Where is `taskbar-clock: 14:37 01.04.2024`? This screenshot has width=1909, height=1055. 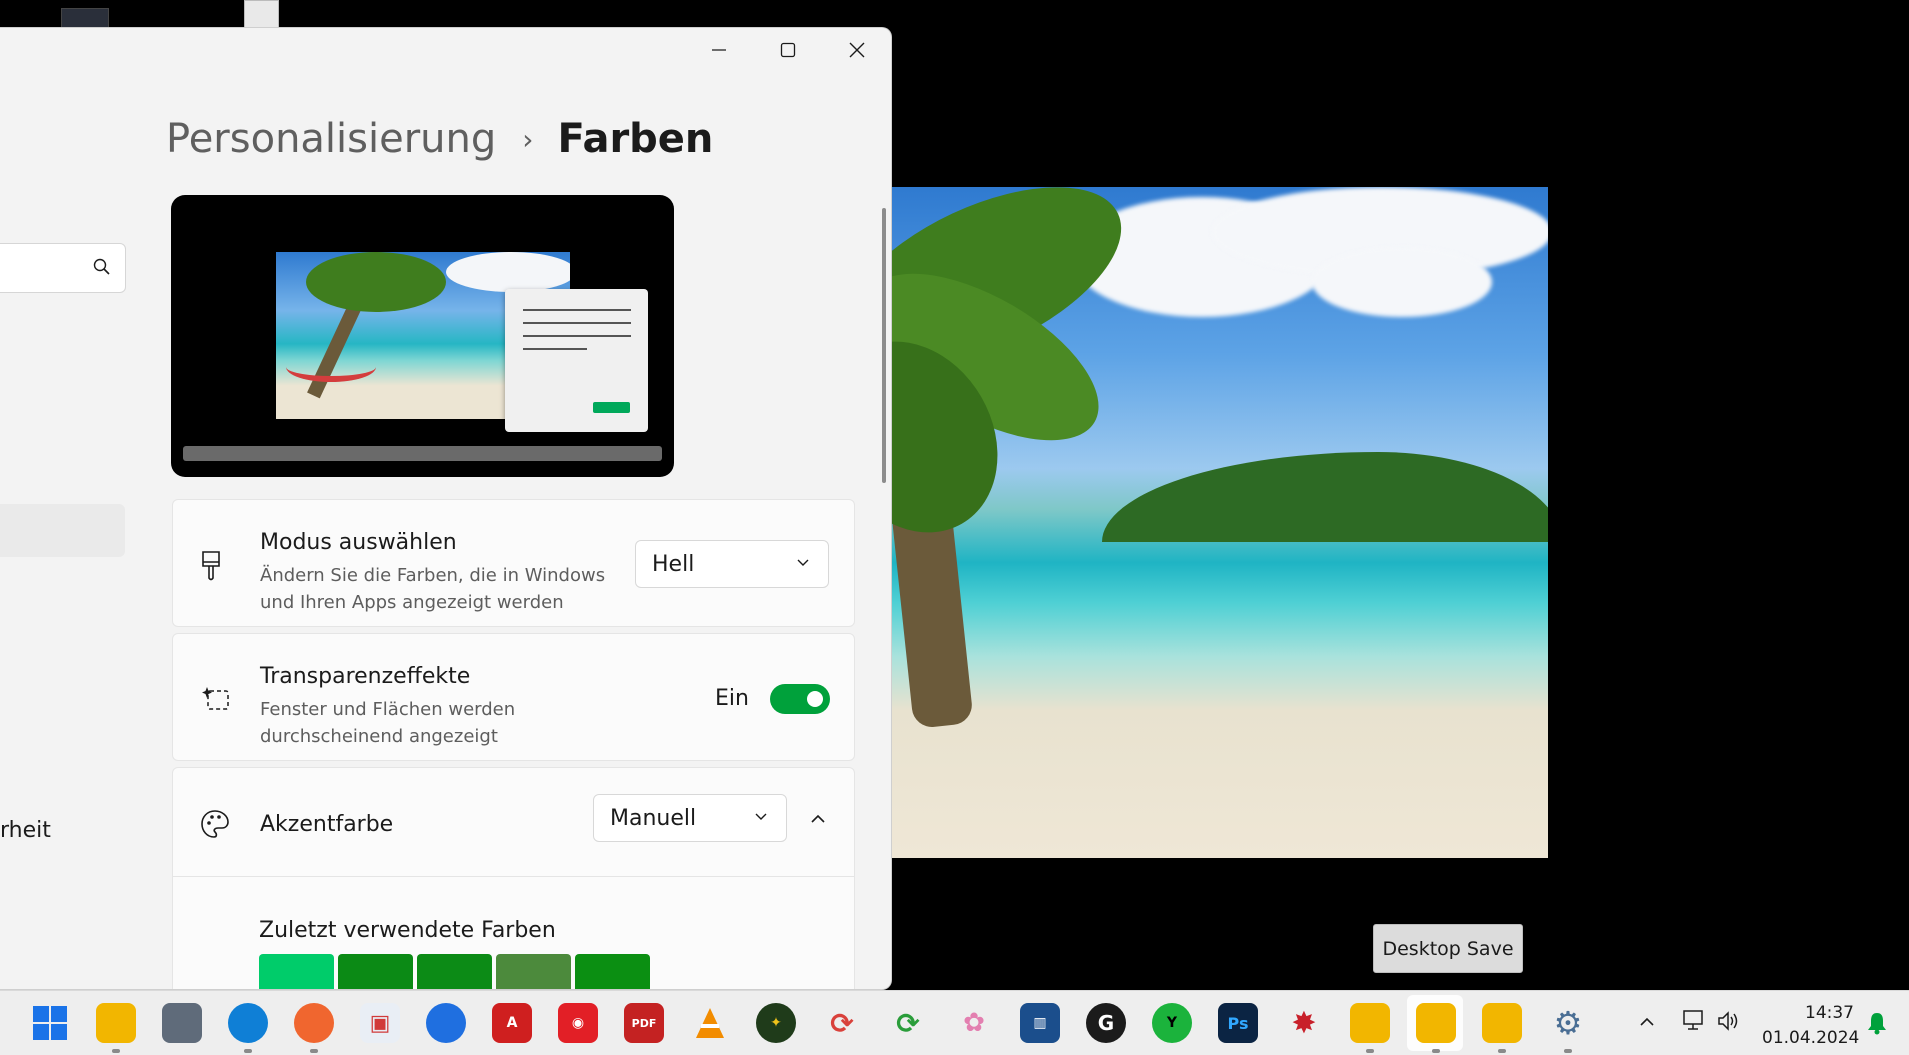
taskbar-clock: 14:37 01.04.2024 is located at coordinates (1811, 1026).